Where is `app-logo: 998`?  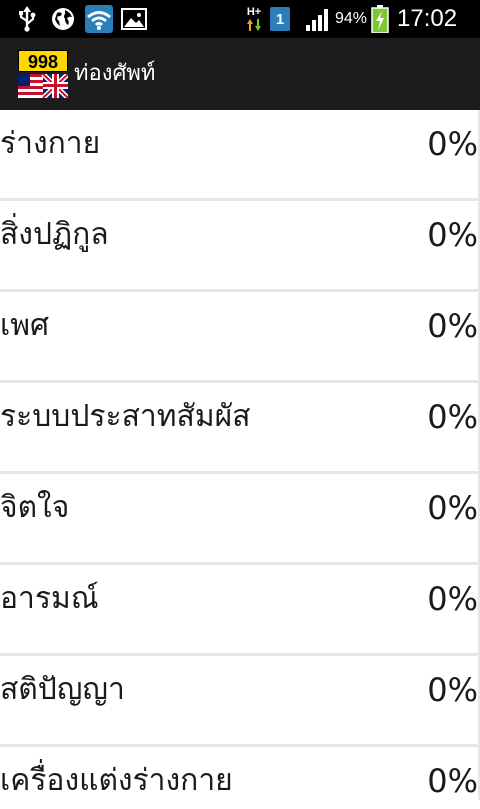
app-logo: 998 is located at coordinates (43, 74).